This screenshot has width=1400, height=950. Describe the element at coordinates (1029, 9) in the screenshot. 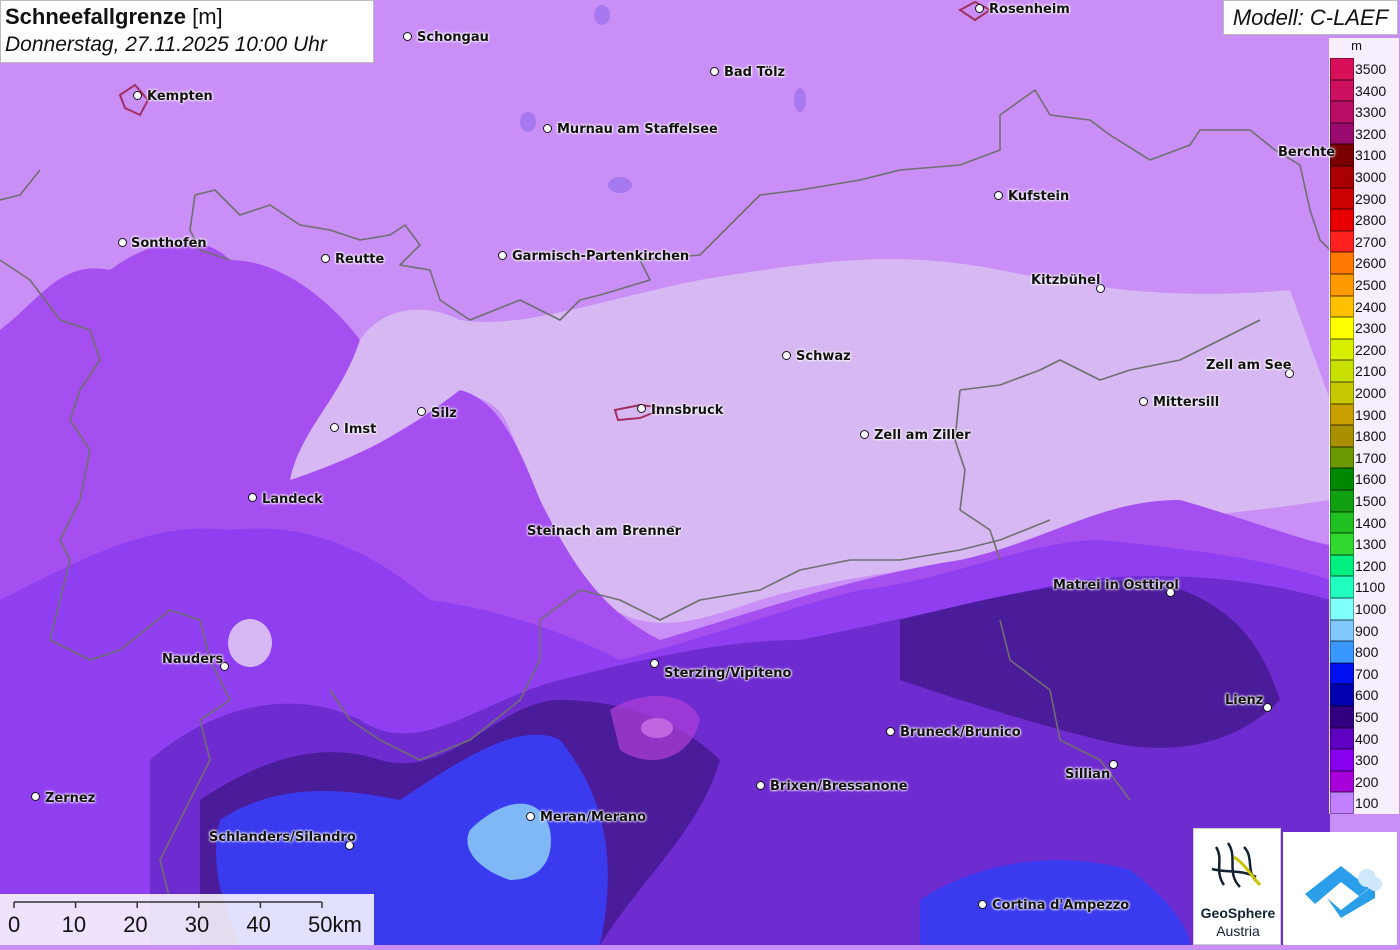

I see `city-label-rosenheim: Rosenheim` at that location.